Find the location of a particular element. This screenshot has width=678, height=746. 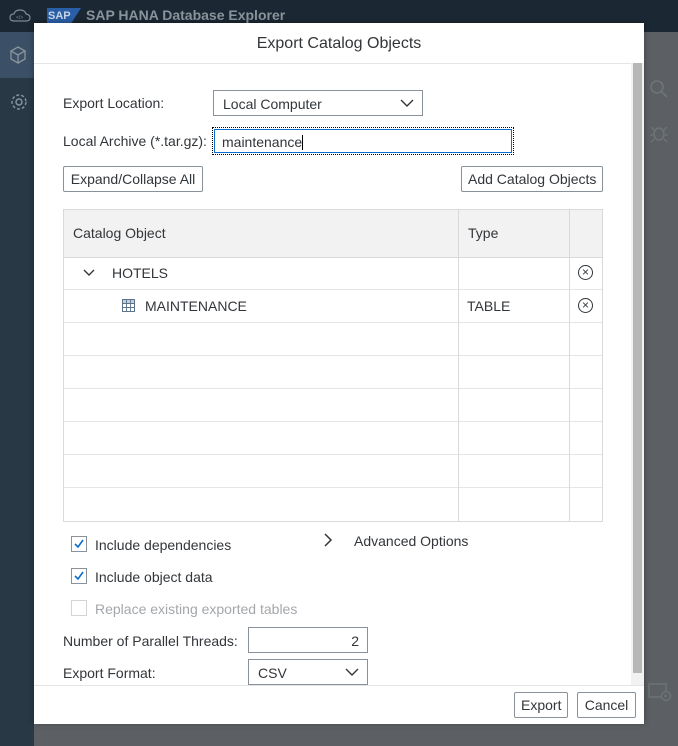

advanced-options-label: Advanced Options is located at coordinates (411, 541).